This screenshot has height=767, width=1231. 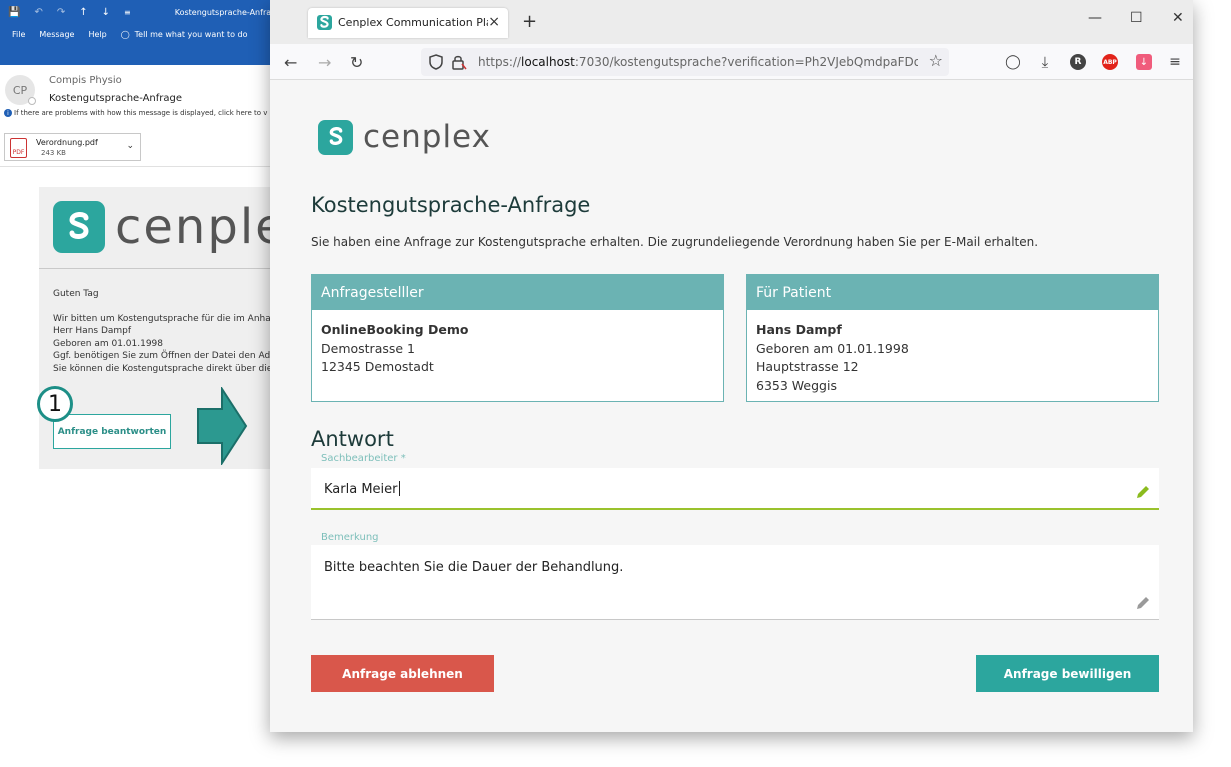 I want to click on clerk-label: Sachbearbeiter *, so click(x=363, y=458).